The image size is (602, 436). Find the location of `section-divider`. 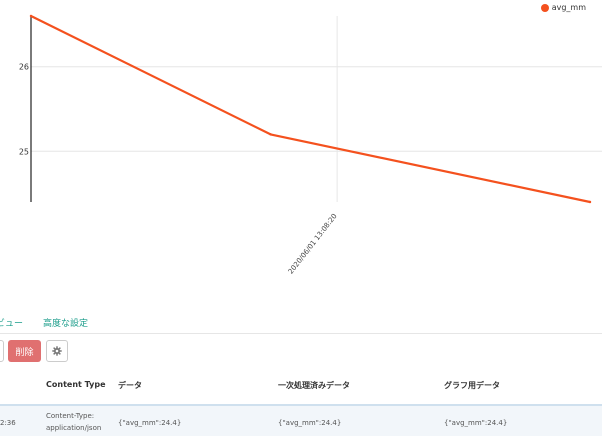

section-divider is located at coordinates (301, 333).